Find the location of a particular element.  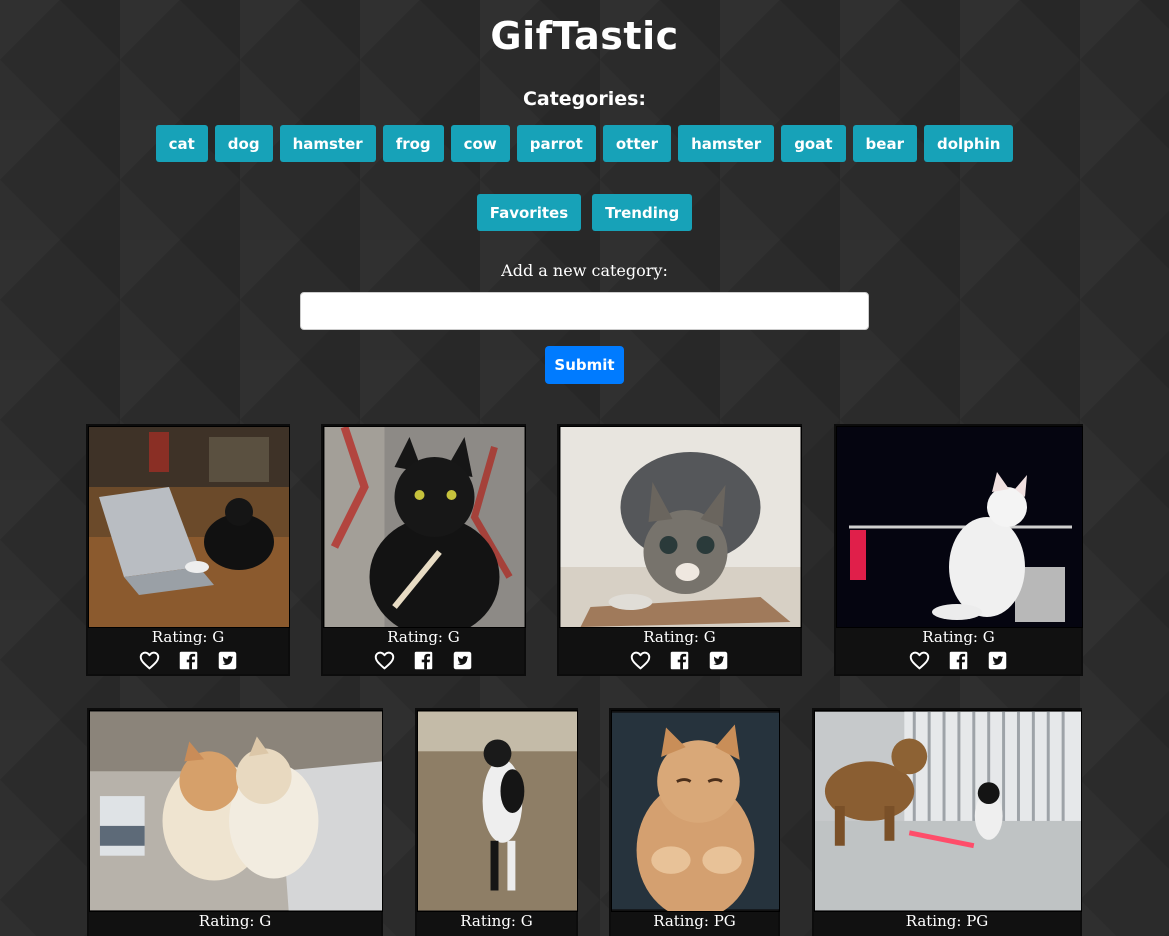

category-button-frog: frog is located at coordinates (413, 143).